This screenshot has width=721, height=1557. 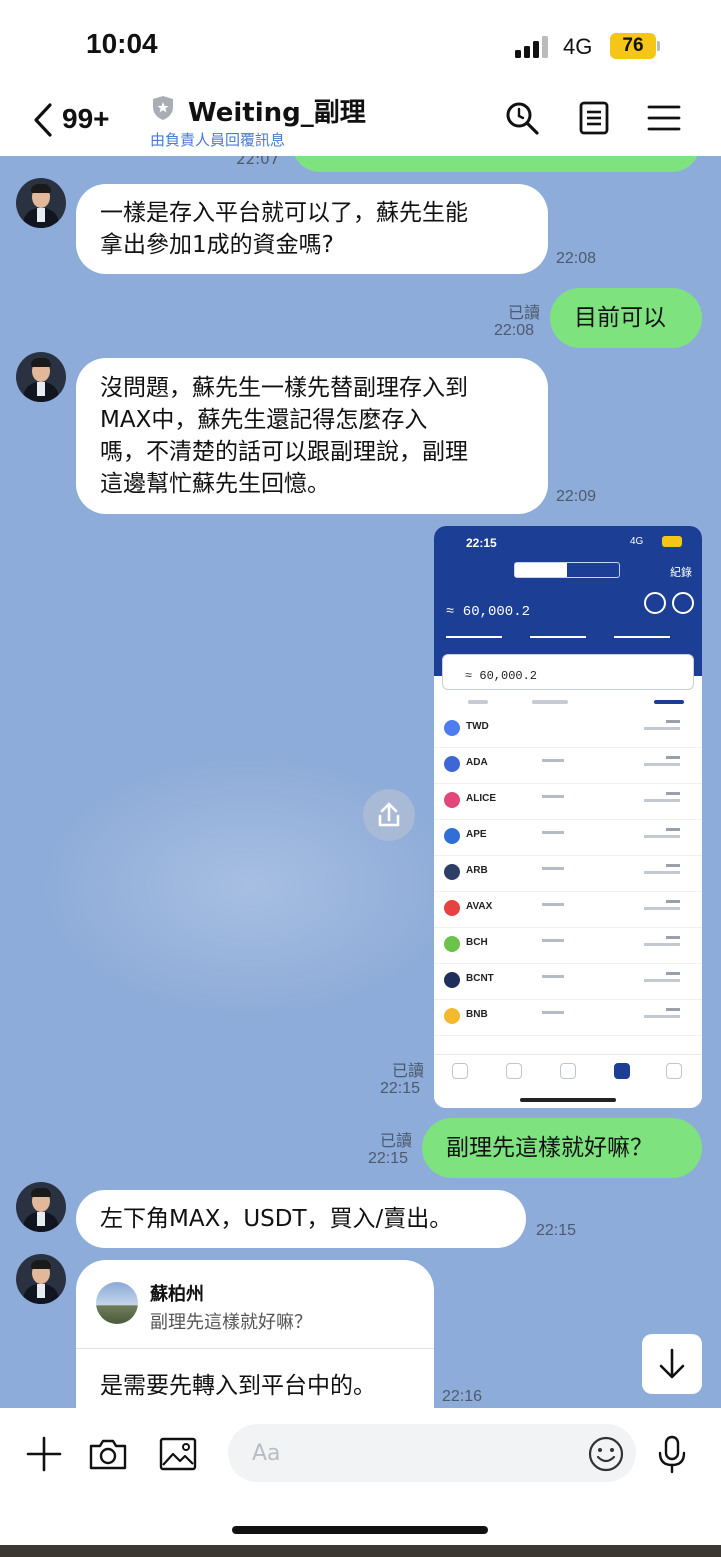 I want to click on message-text: 左下角MAX，USDT，買入/賣出。, so click(x=276, y=1219).